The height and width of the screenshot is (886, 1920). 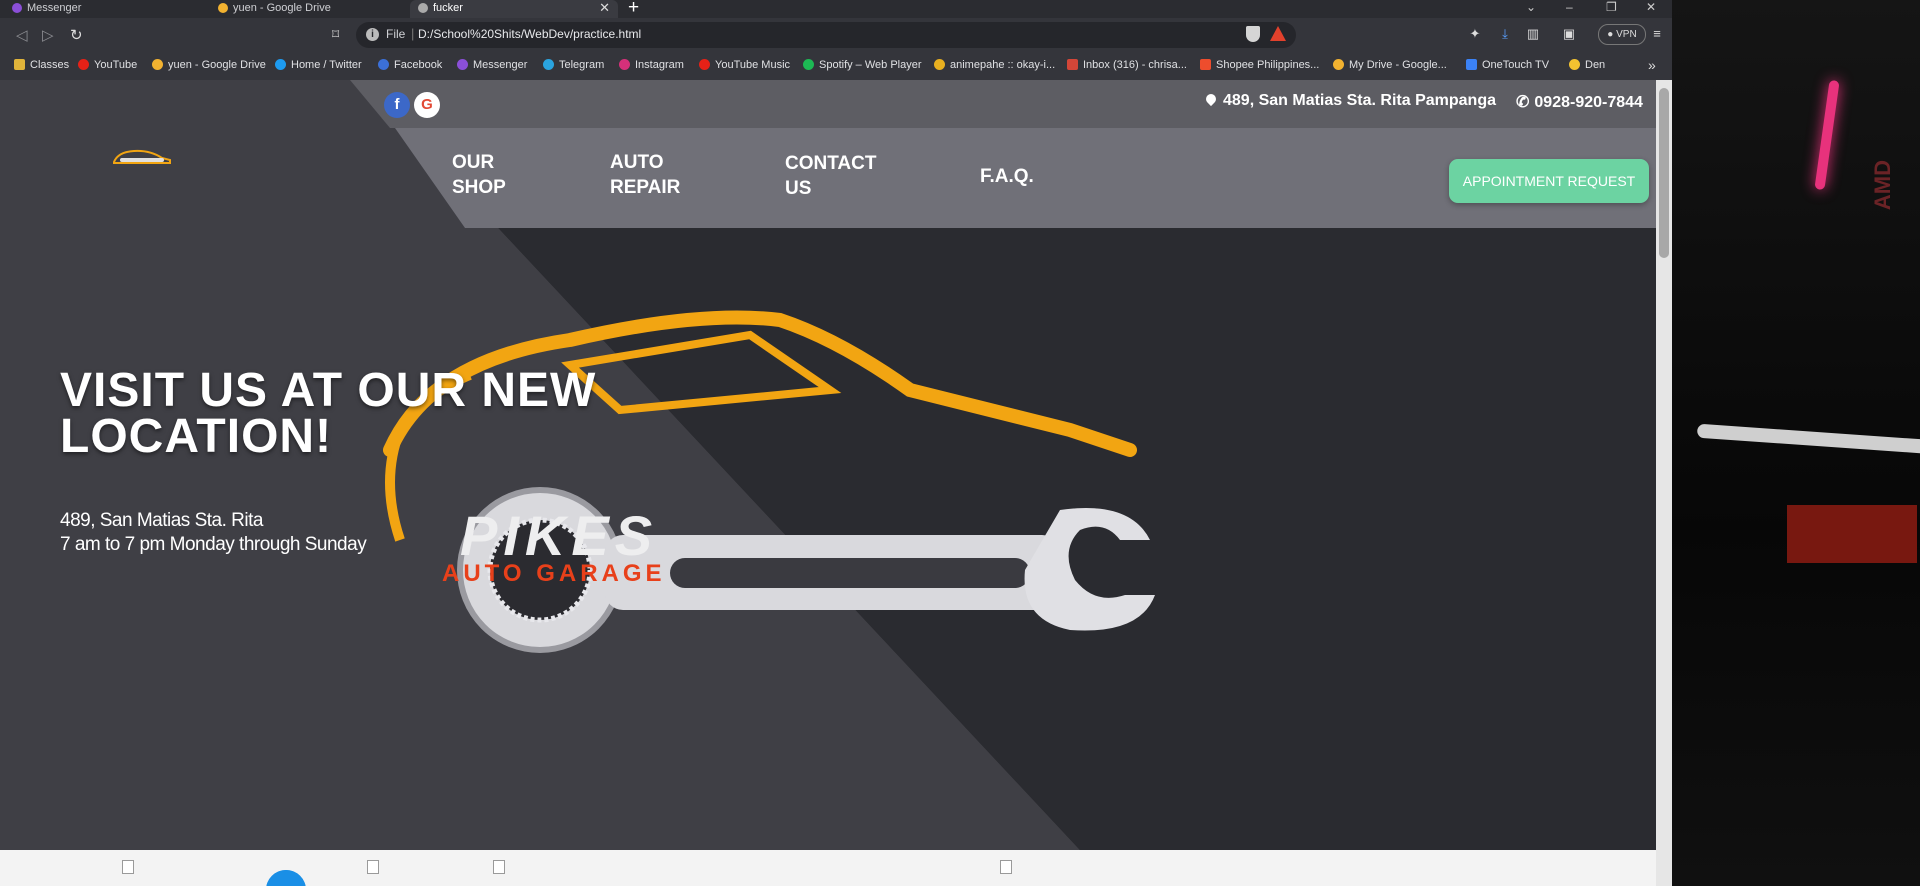 What do you see at coordinates (548, 64) in the screenshot?
I see `telegram-icon` at bounding box center [548, 64].